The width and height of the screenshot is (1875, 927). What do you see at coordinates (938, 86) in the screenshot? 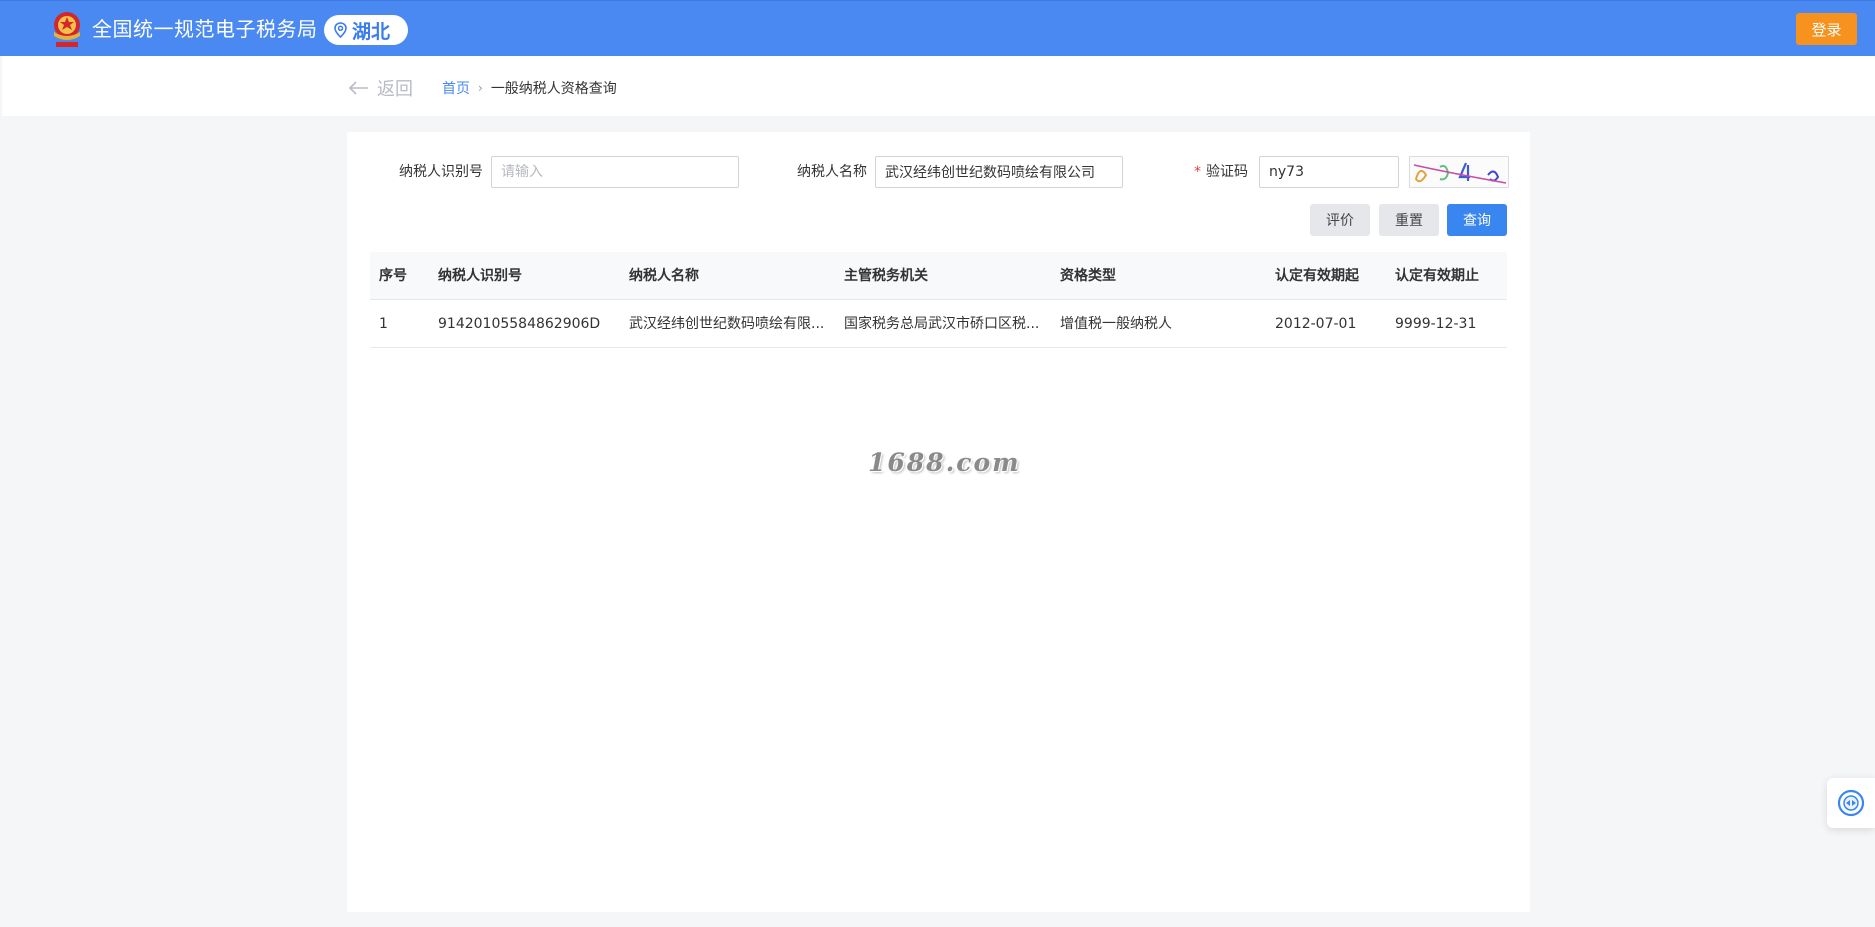
I see `breadcrumb-bar: 返回 首页 › 一般纳税人资格查询` at bounding box center [938, 86].